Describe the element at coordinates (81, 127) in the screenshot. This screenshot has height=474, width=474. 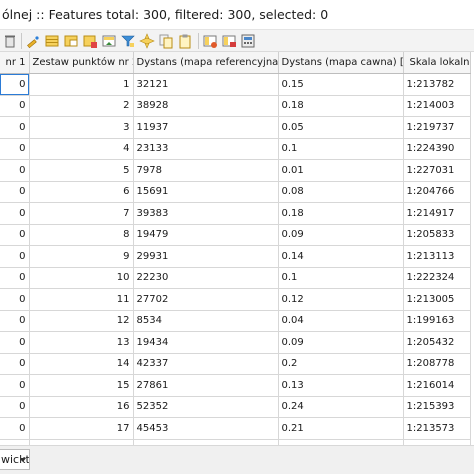
I see `table-cell: 3` at that location.